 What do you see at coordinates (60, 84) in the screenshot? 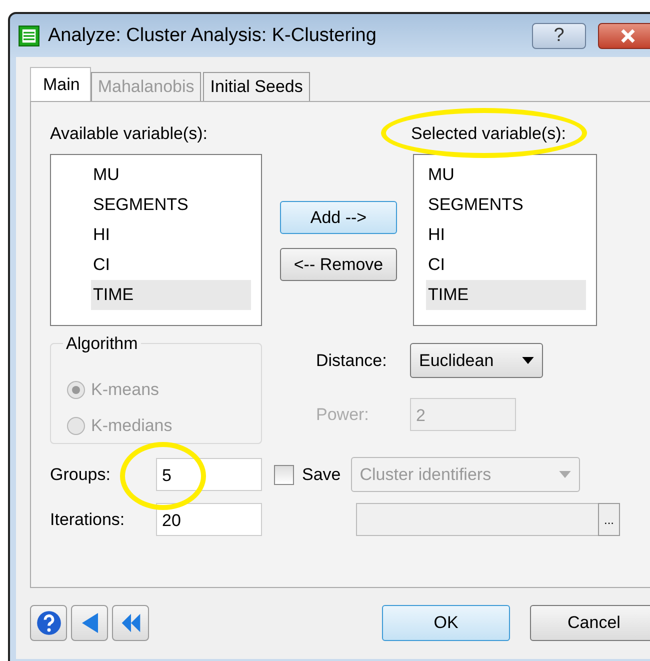
I see `tab: Main` at bounding box center [60, 84].